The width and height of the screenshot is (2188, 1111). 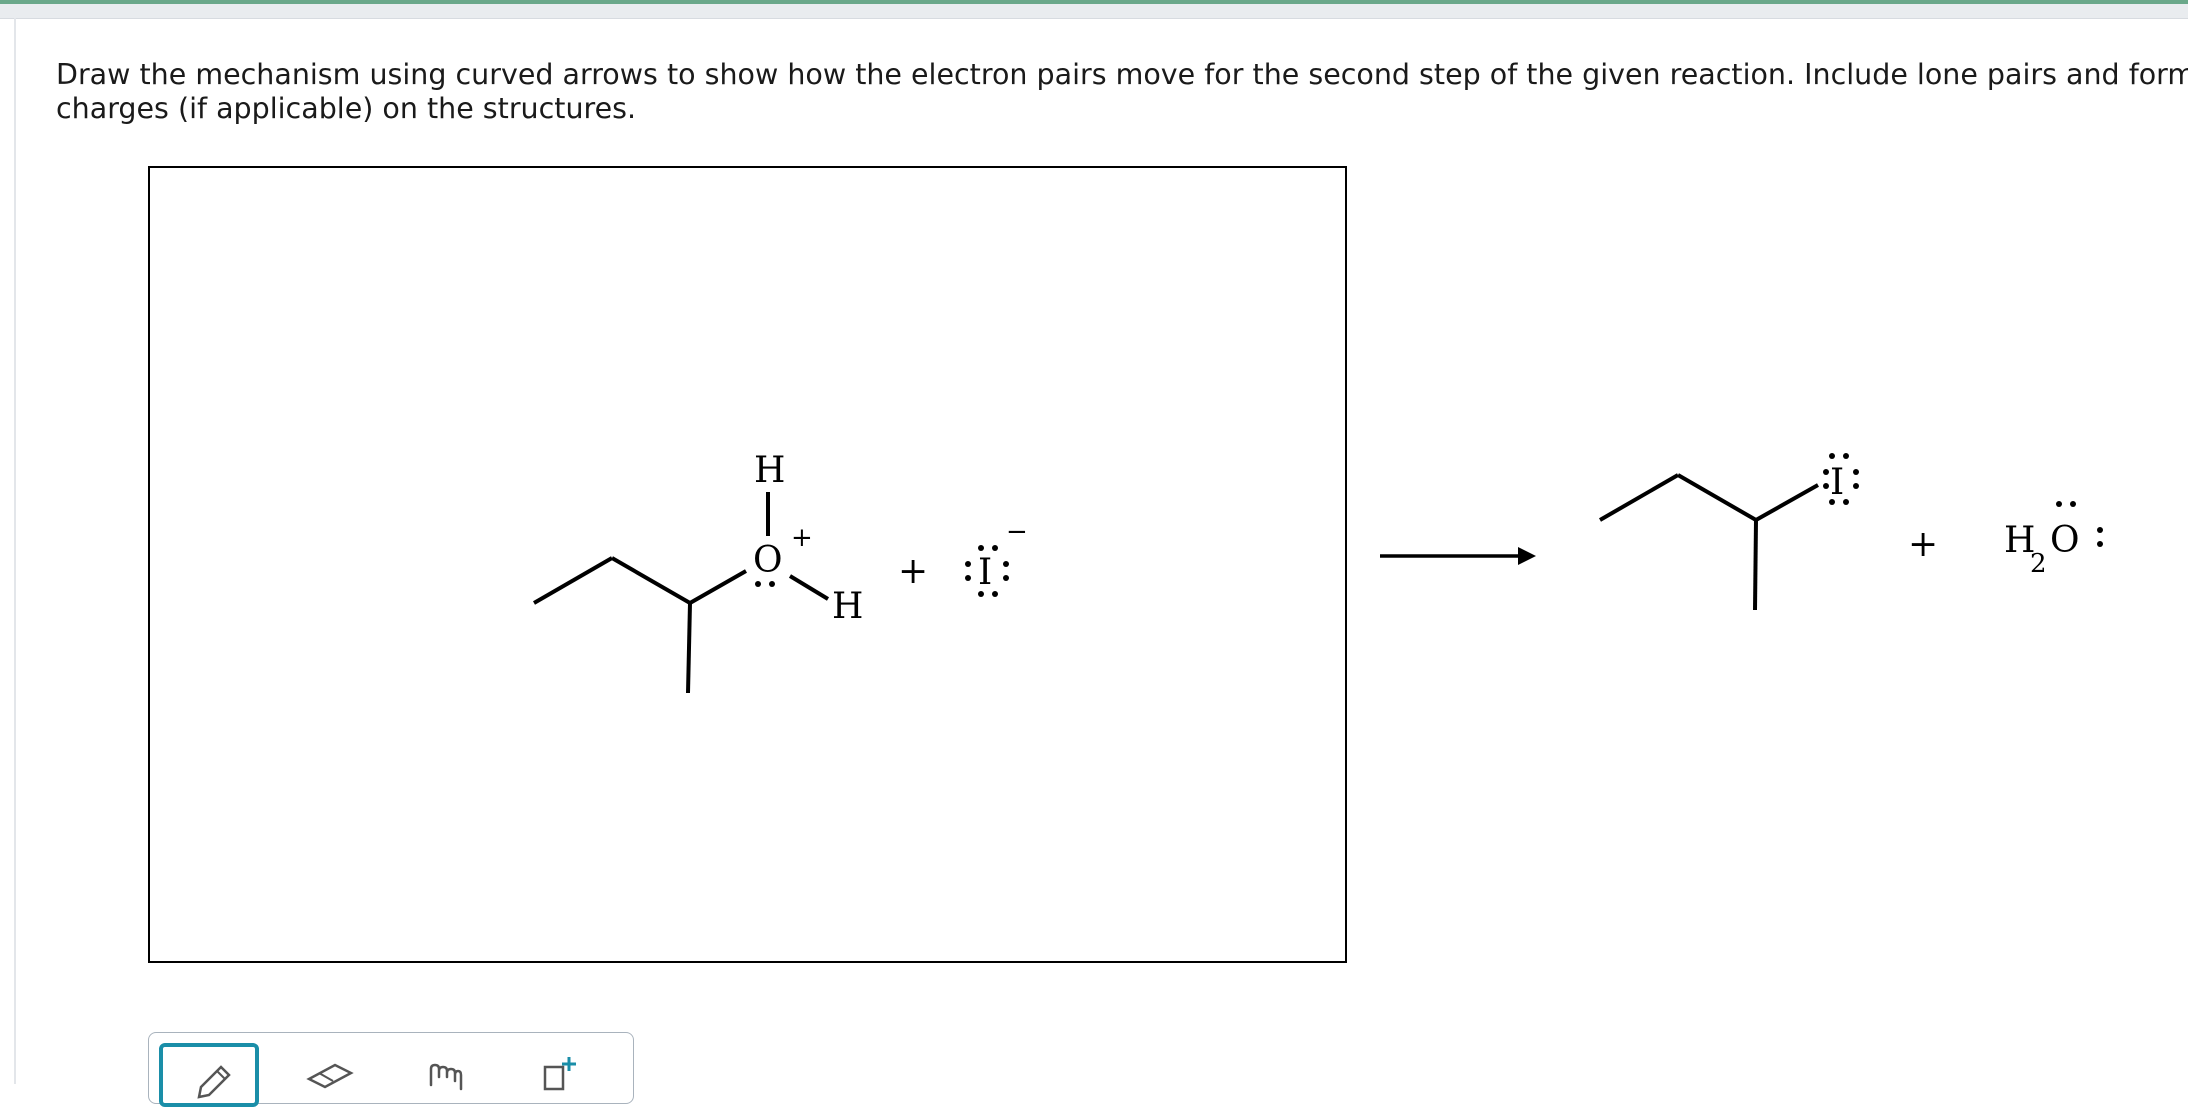 What do you see at coordinates (802, 538) in the screenshot?
I see `formal-charge: +` at bounding box center [802, 538].